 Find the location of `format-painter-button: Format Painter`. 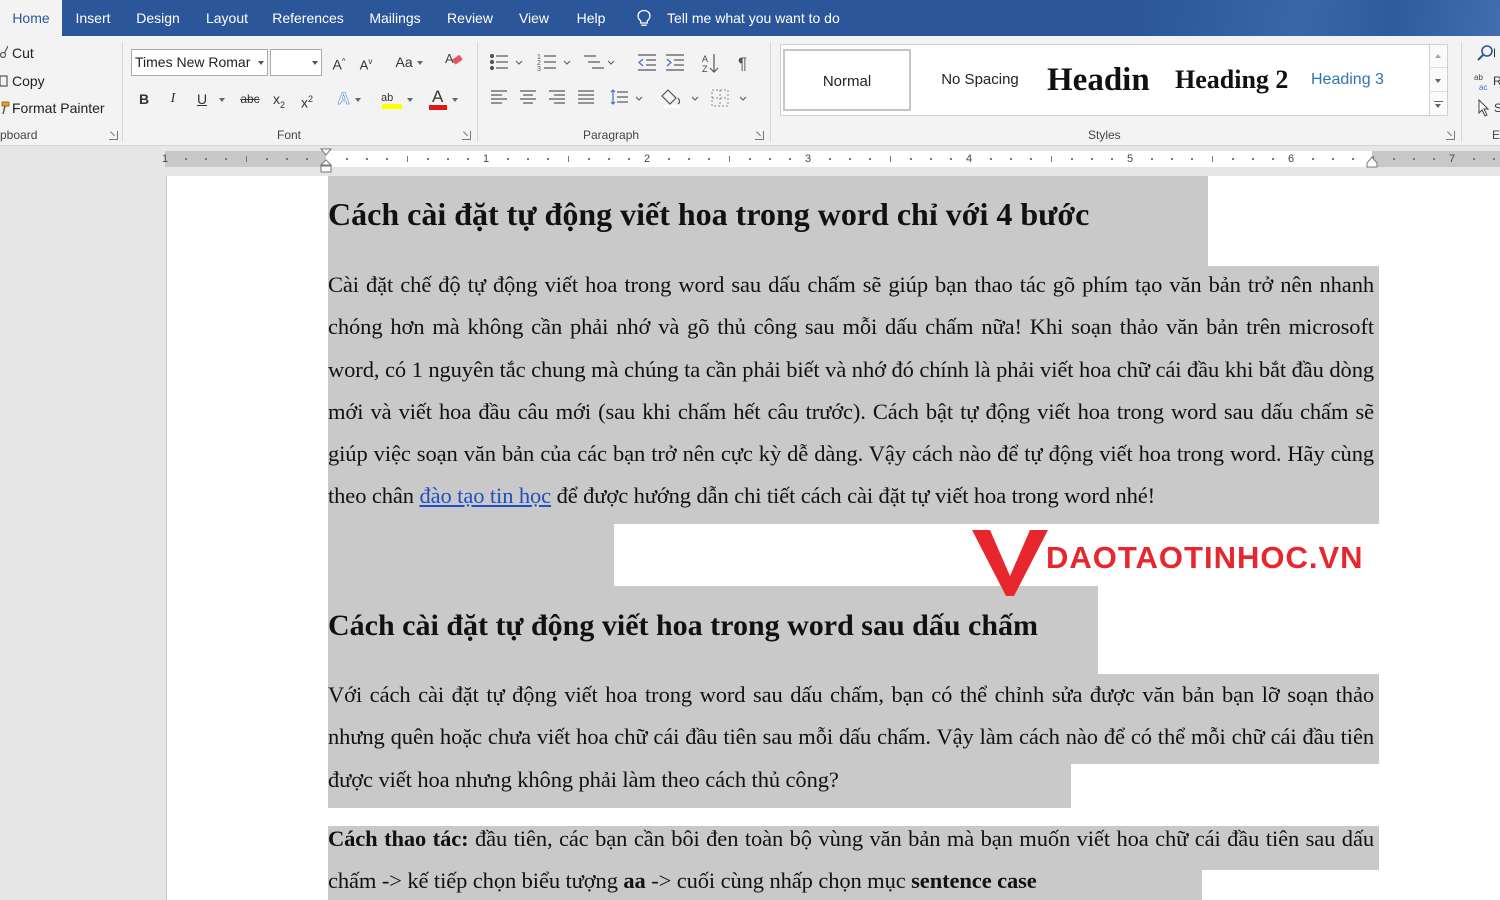

format-painter-button: Format Painter is located at coordinates (58, 108).